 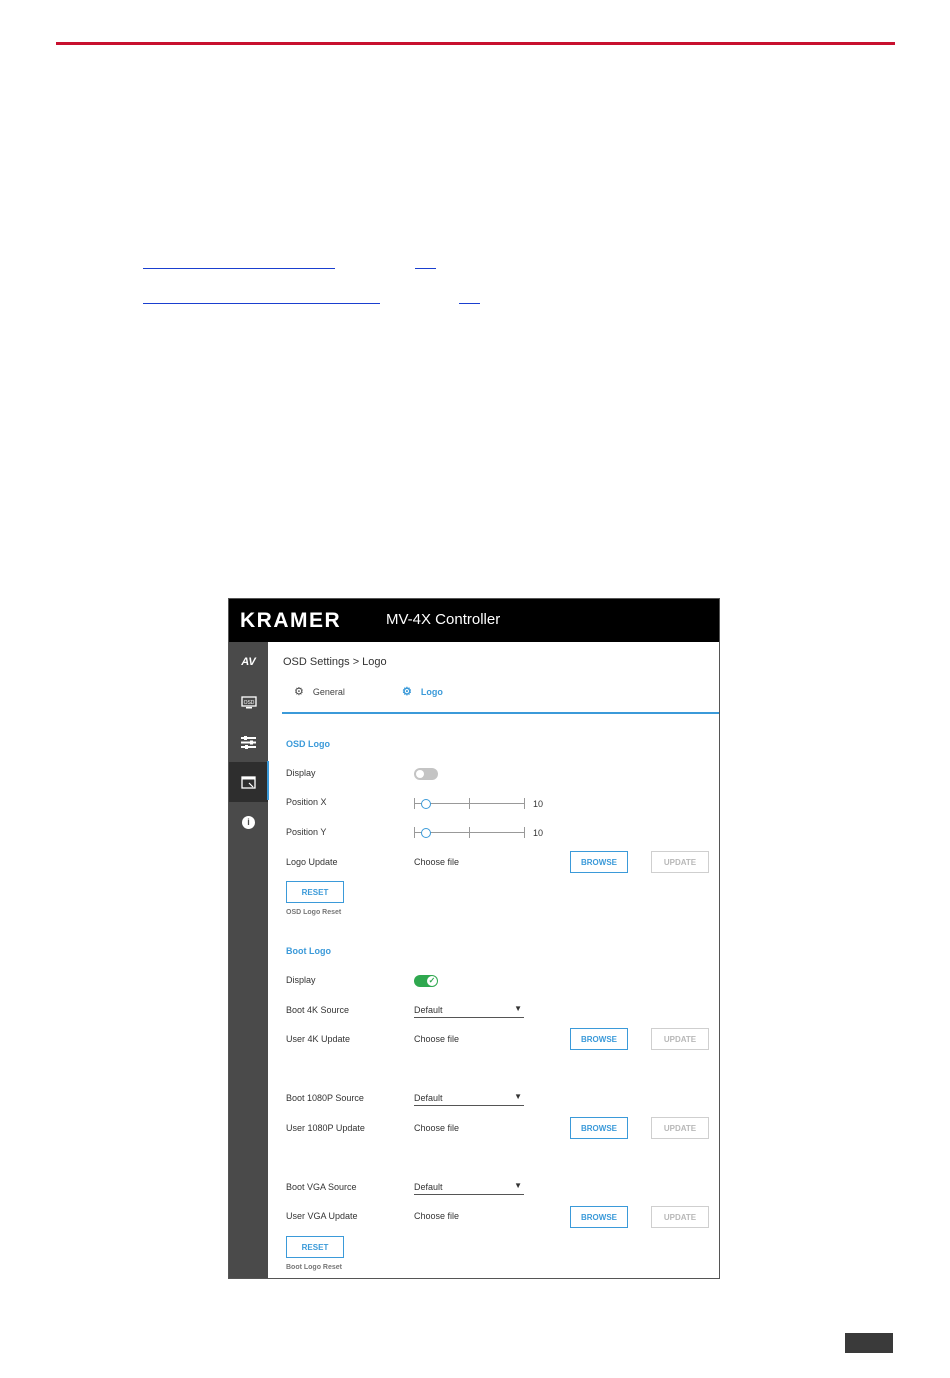 What do you see at coordinates (318, 1039) in the screenshot?
I see `user-4k-update-label: User 4K Update` at bounding box center [318, 1039].